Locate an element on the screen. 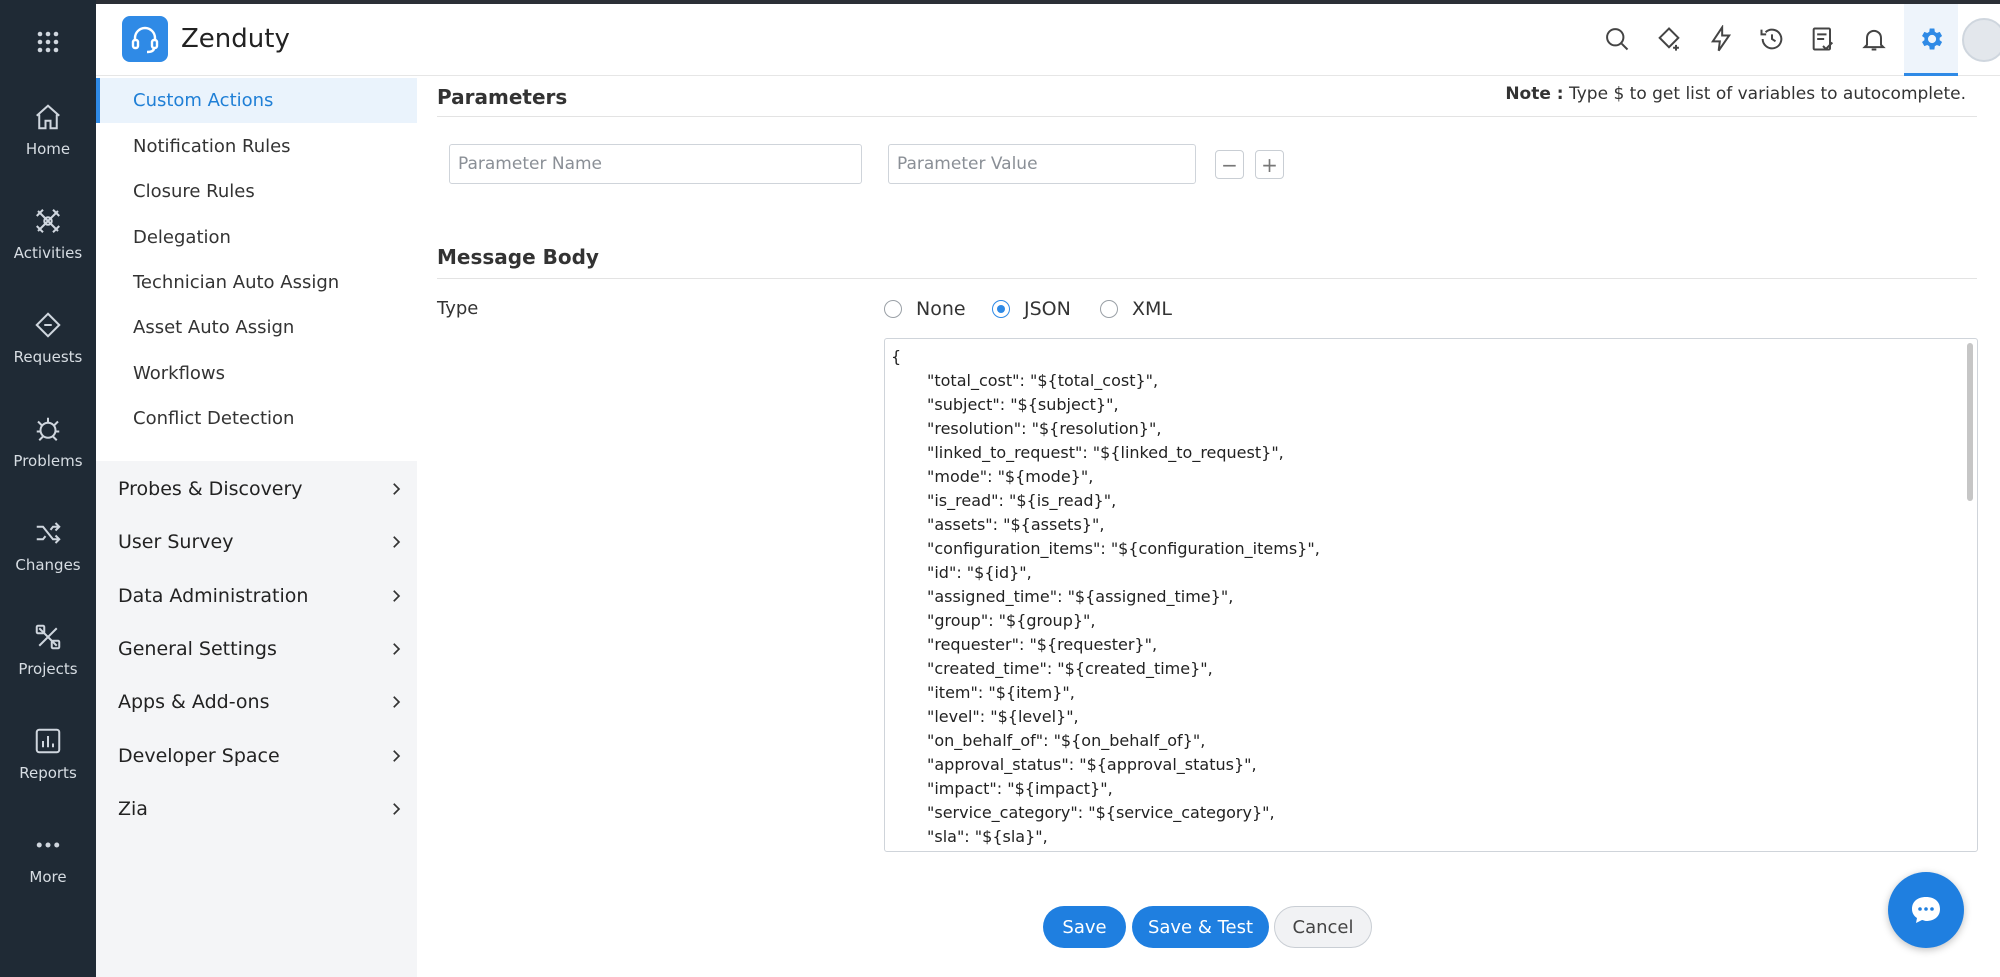  section-developer-space: Developer Space is located at coordinates (256, 755).